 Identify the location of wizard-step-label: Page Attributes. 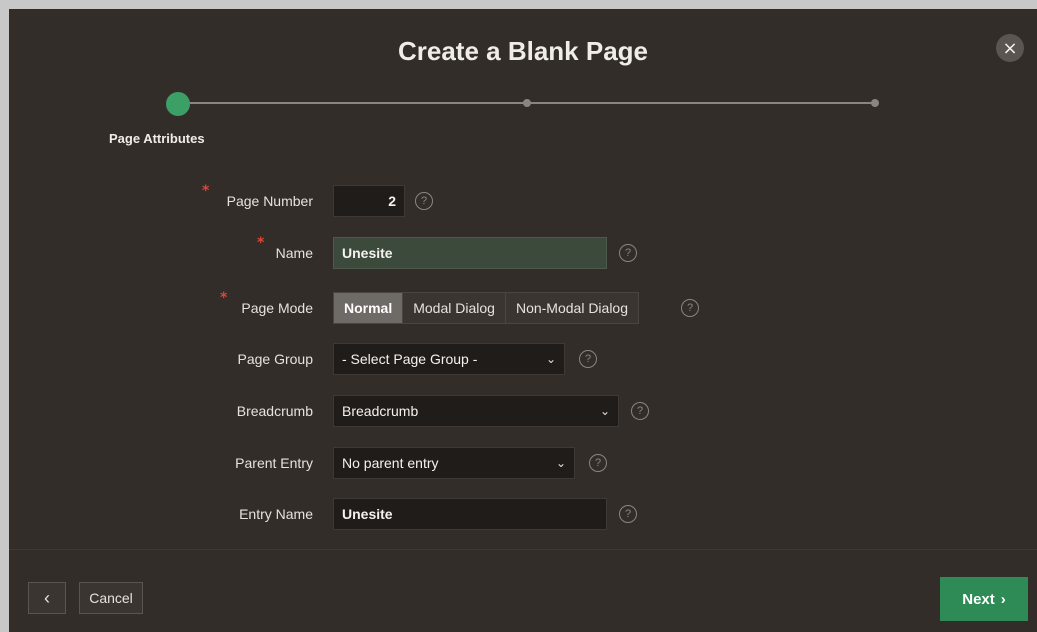
(157, 138).